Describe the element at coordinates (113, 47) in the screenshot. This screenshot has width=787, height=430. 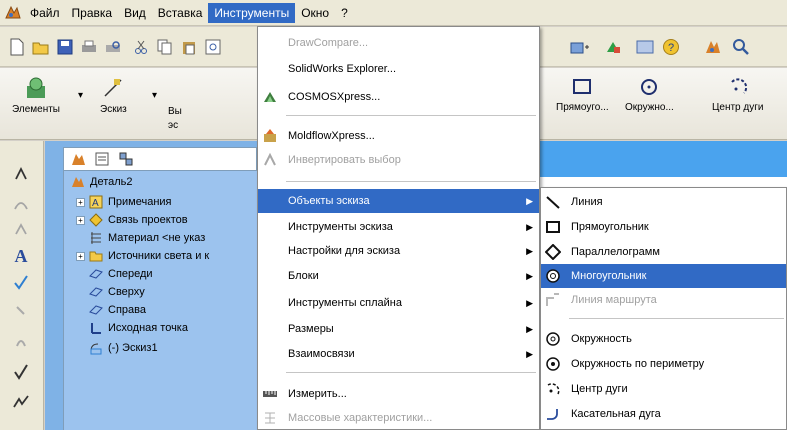
I see `print-preview-icon` at that location.